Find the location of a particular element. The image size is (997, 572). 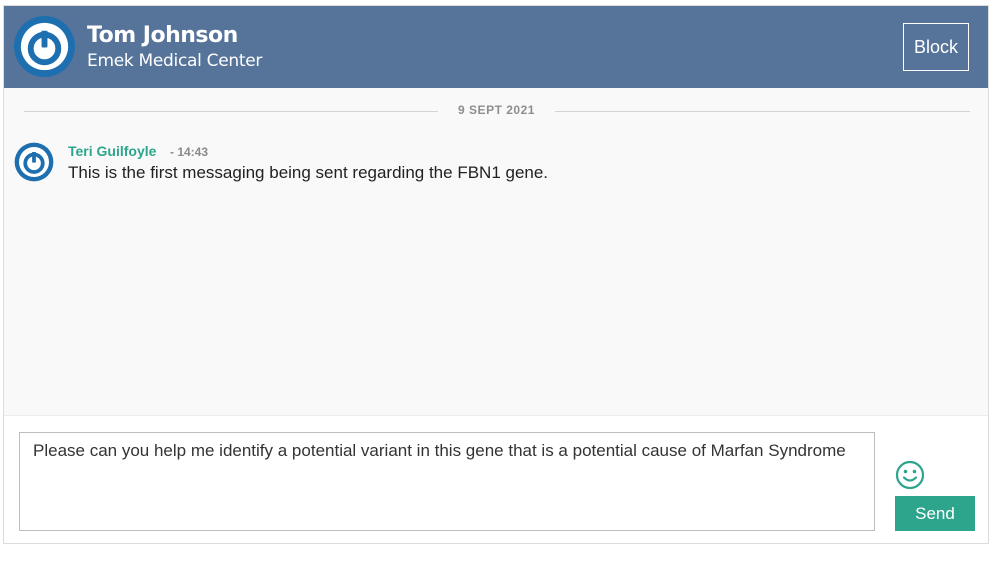

date-divider: 9 SEPT 2021 is located at coordinates (497, 111).